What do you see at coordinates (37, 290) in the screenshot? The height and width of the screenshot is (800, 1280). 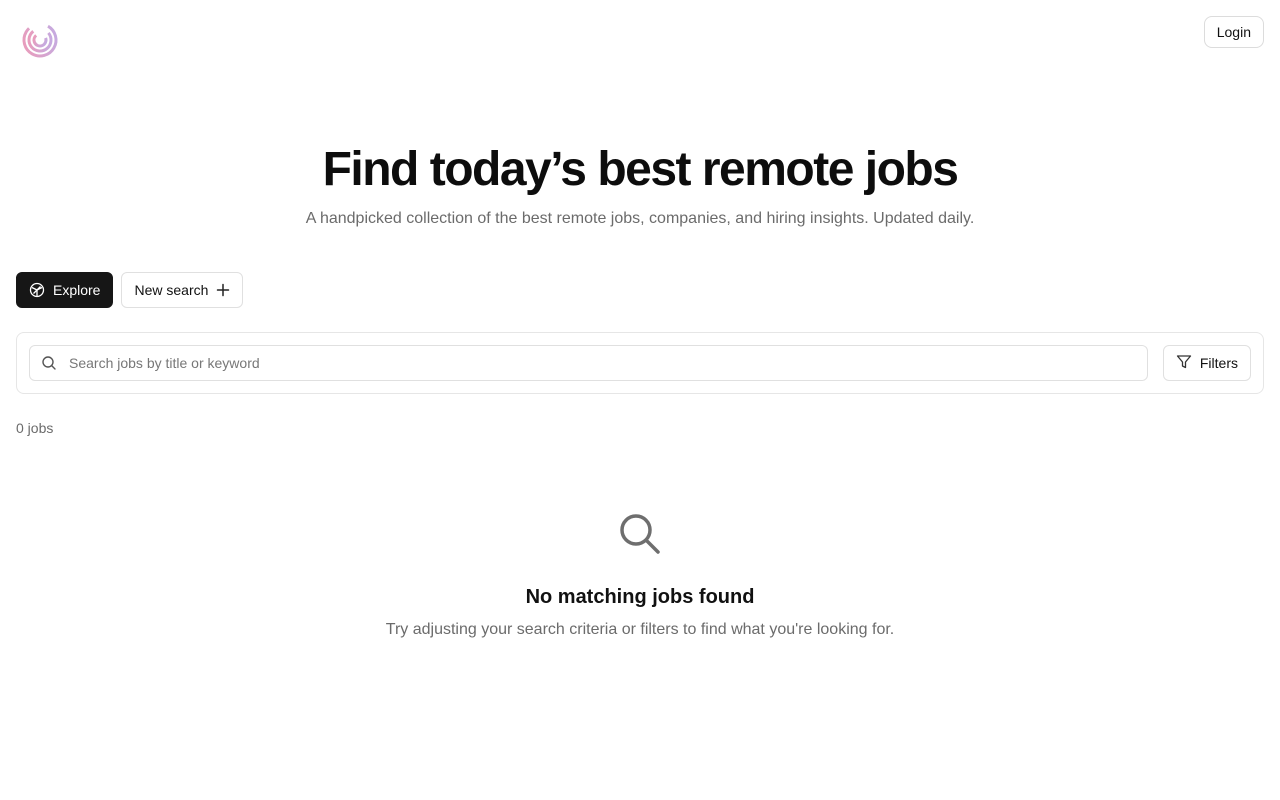 I see `compass-icon` at bounding box center [37, 290].